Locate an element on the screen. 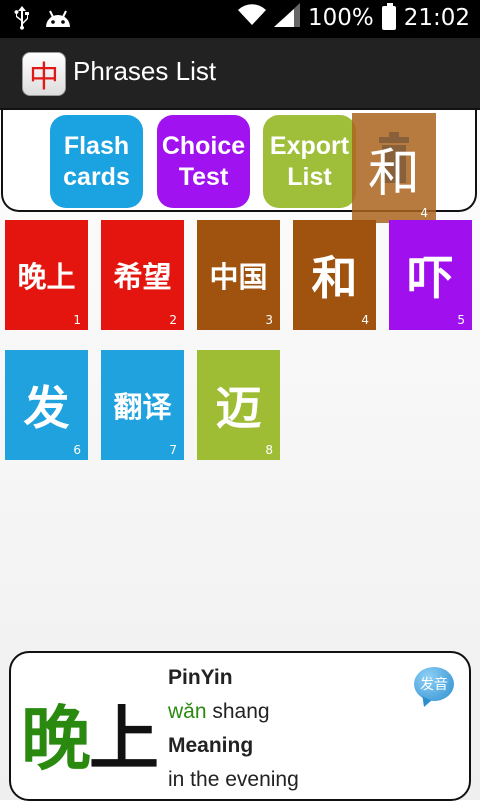  phrase-tile-number: 2 is located at coordinates (173, 320).